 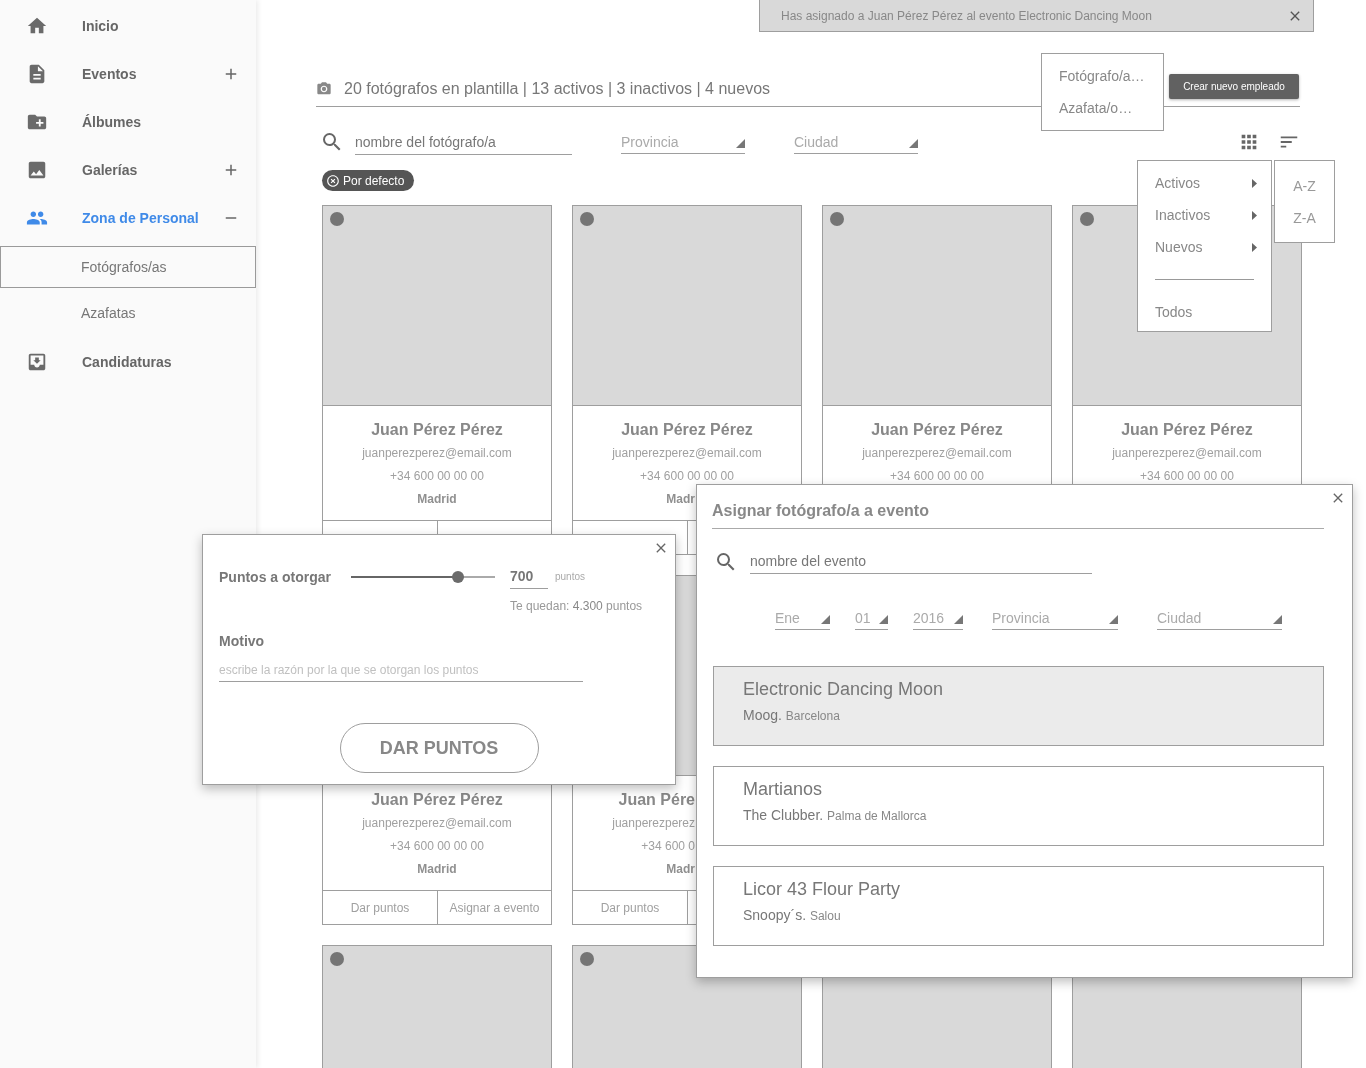 I want to click on employee-email: juanperezperez, so click(x=653, y=823).